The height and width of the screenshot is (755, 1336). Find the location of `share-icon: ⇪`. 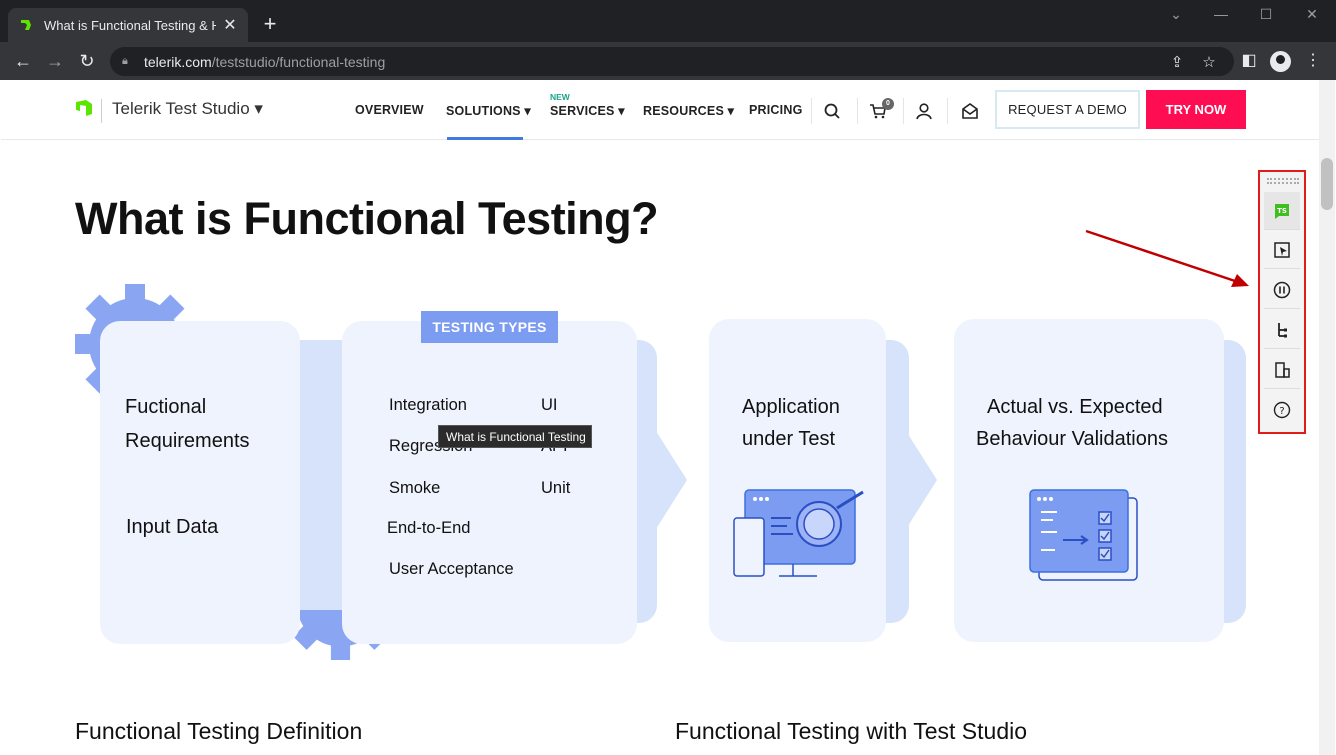

share-icon: ⇪ is located at coordinates (1177, 63).